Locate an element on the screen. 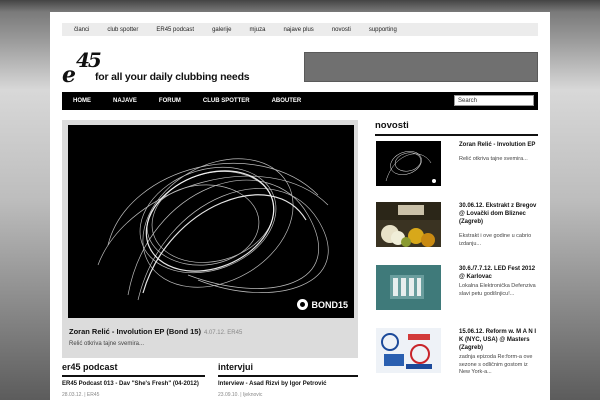 This screenshot has width=600, height=400. nav-abouter: ABOUTER is located at coordinates (287, 101).